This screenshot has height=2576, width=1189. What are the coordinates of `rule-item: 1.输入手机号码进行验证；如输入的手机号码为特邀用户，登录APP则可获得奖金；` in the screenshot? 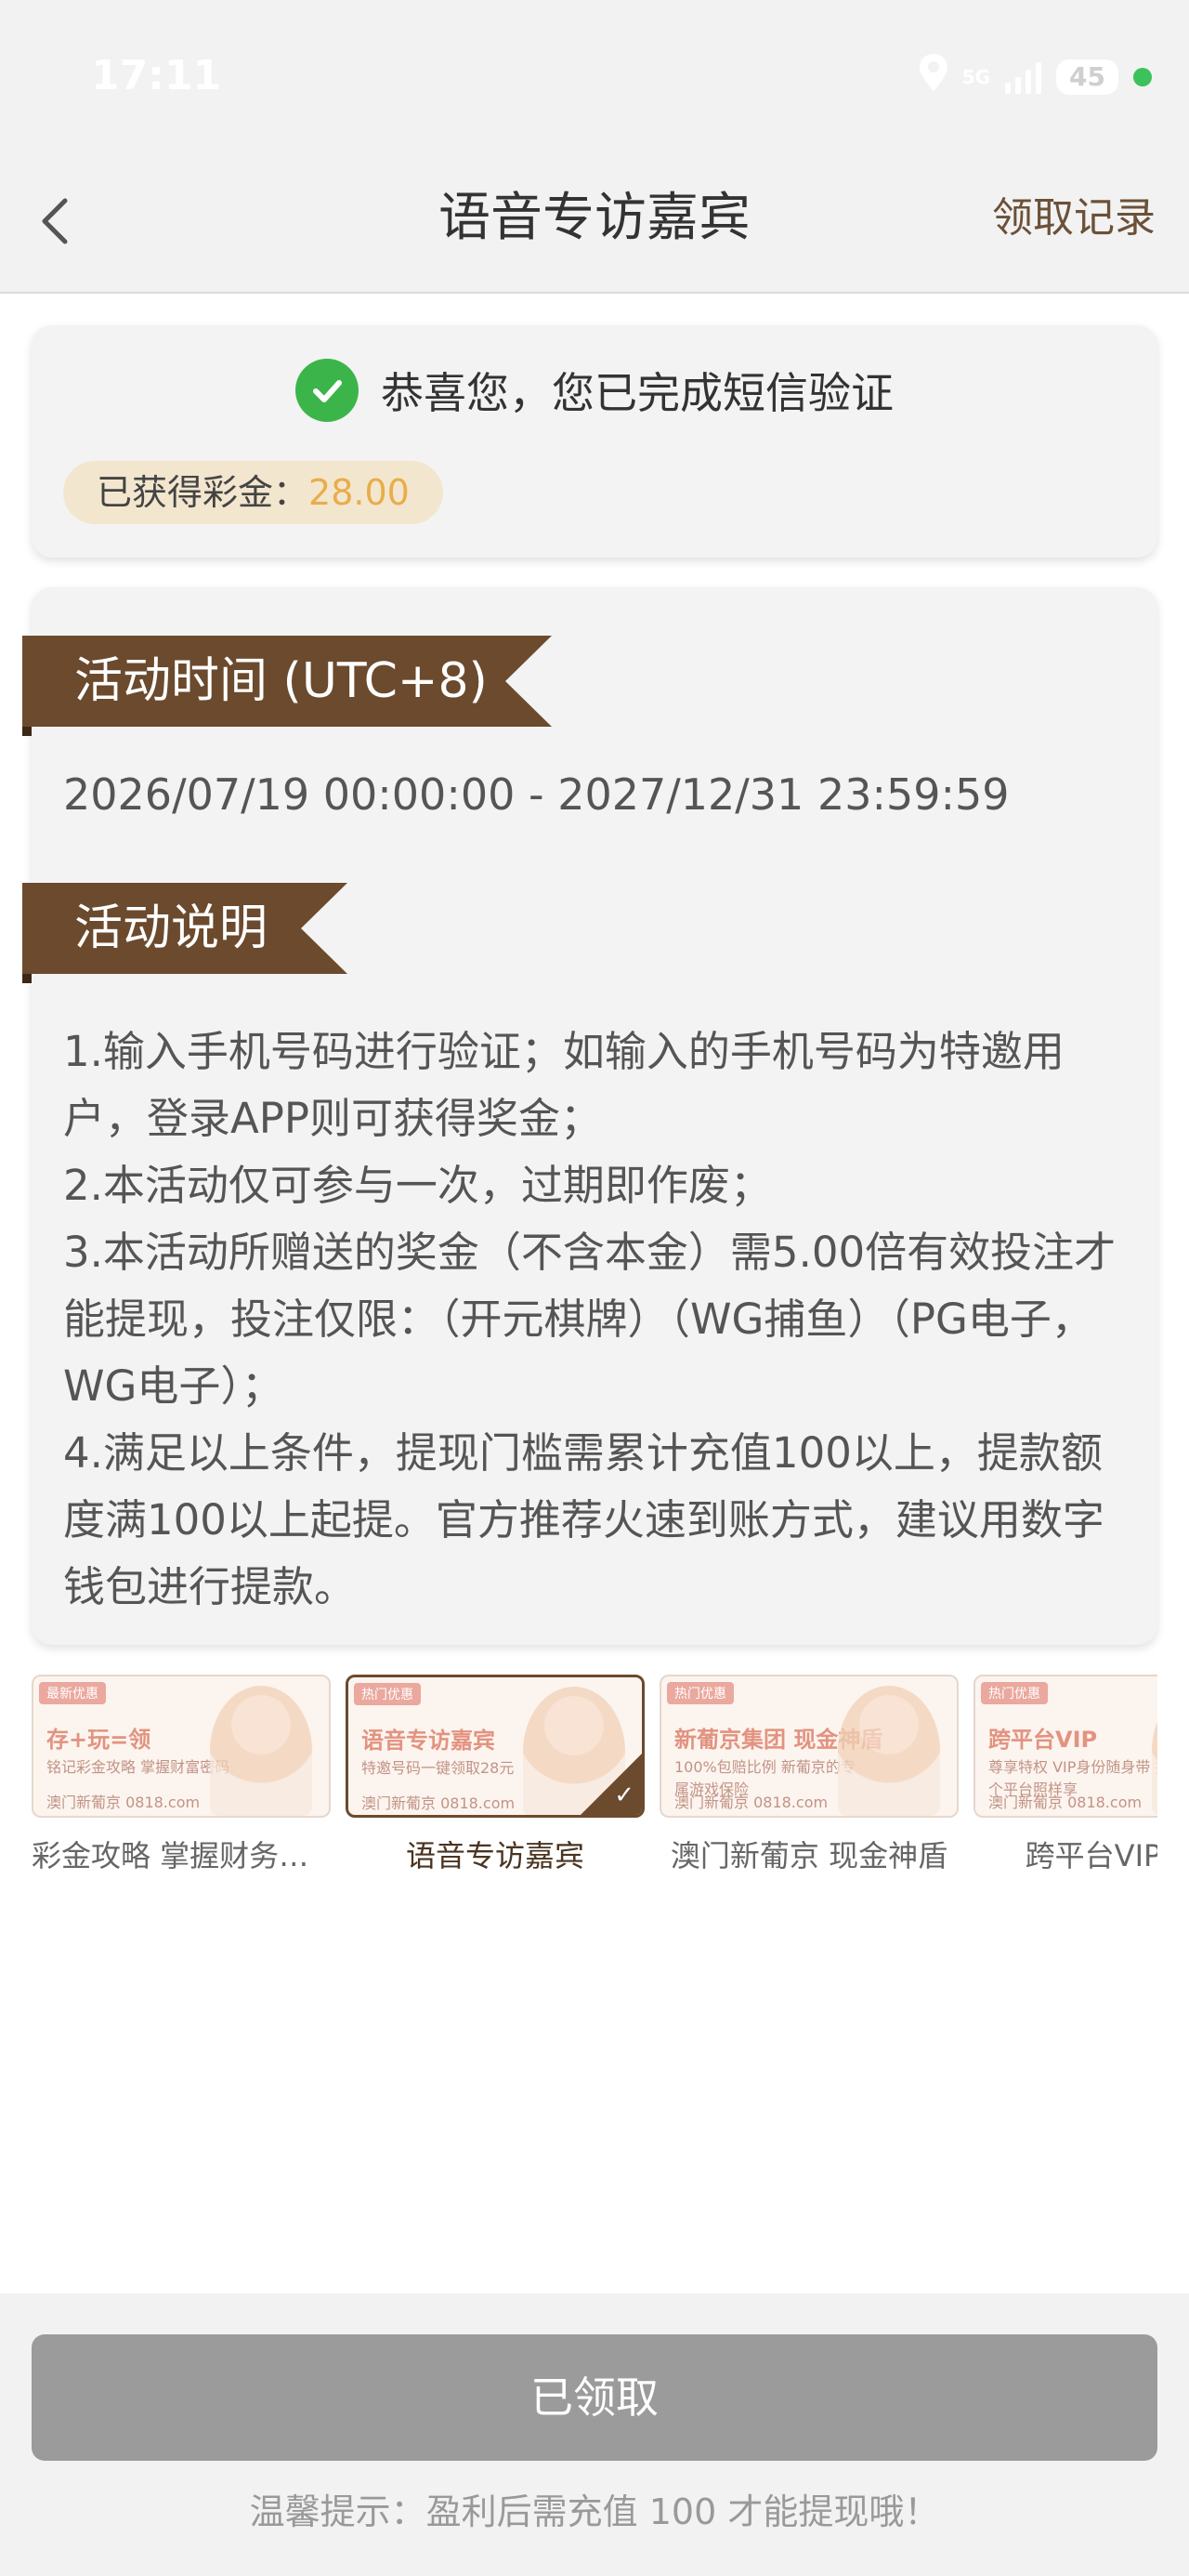 It's located at (564, 1085).